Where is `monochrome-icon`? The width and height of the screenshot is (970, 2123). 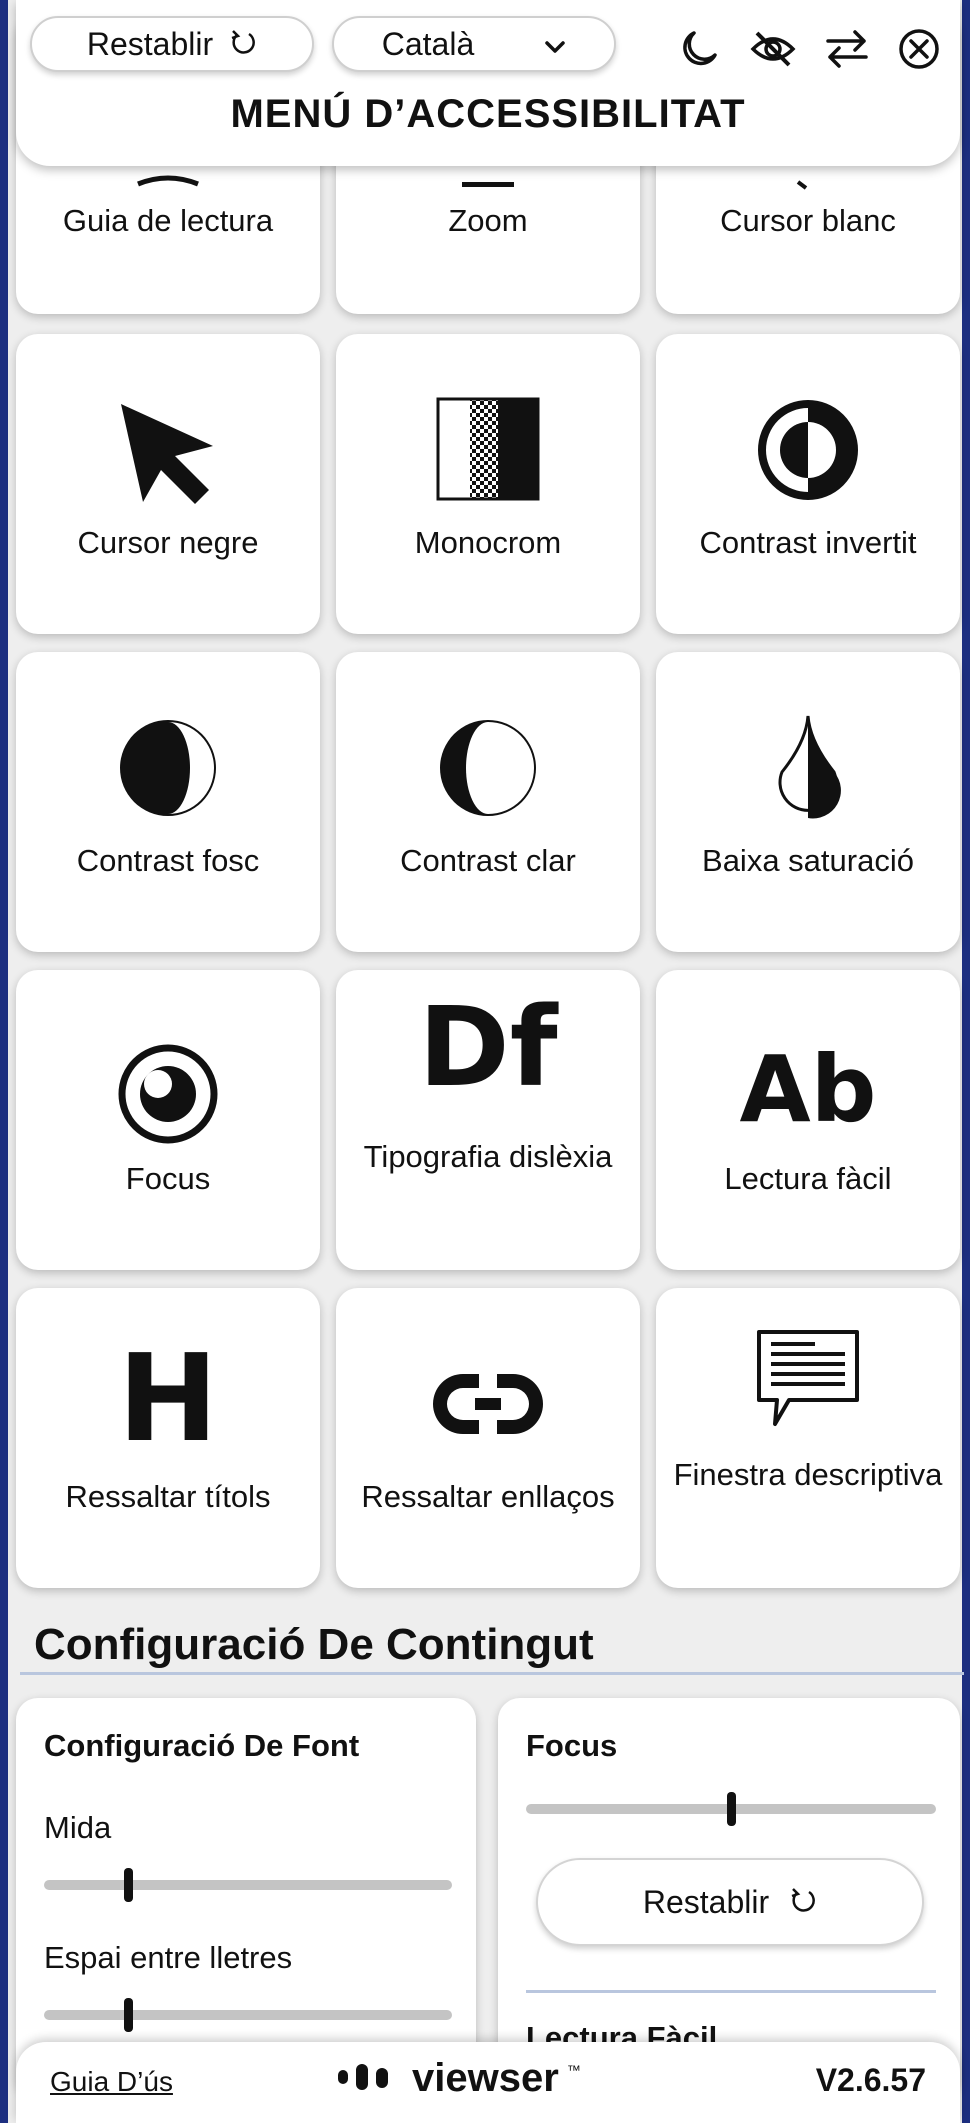
monochrome-icon is located at coordinates (488, 449).